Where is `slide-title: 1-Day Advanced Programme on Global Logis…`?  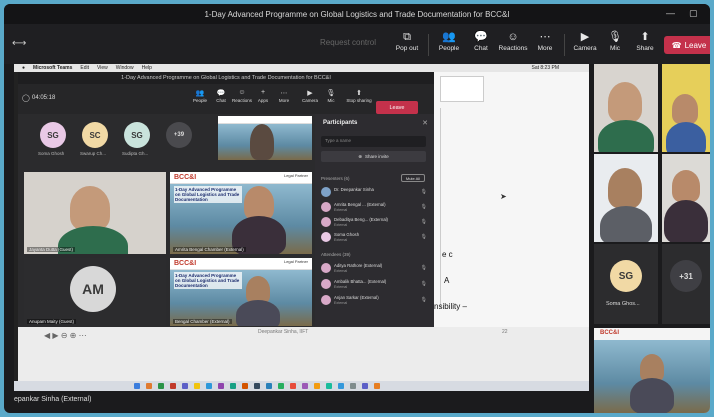
slide-title: 1-Day Advanced Programme on Global Logis… is located at coordinates (208, 194).